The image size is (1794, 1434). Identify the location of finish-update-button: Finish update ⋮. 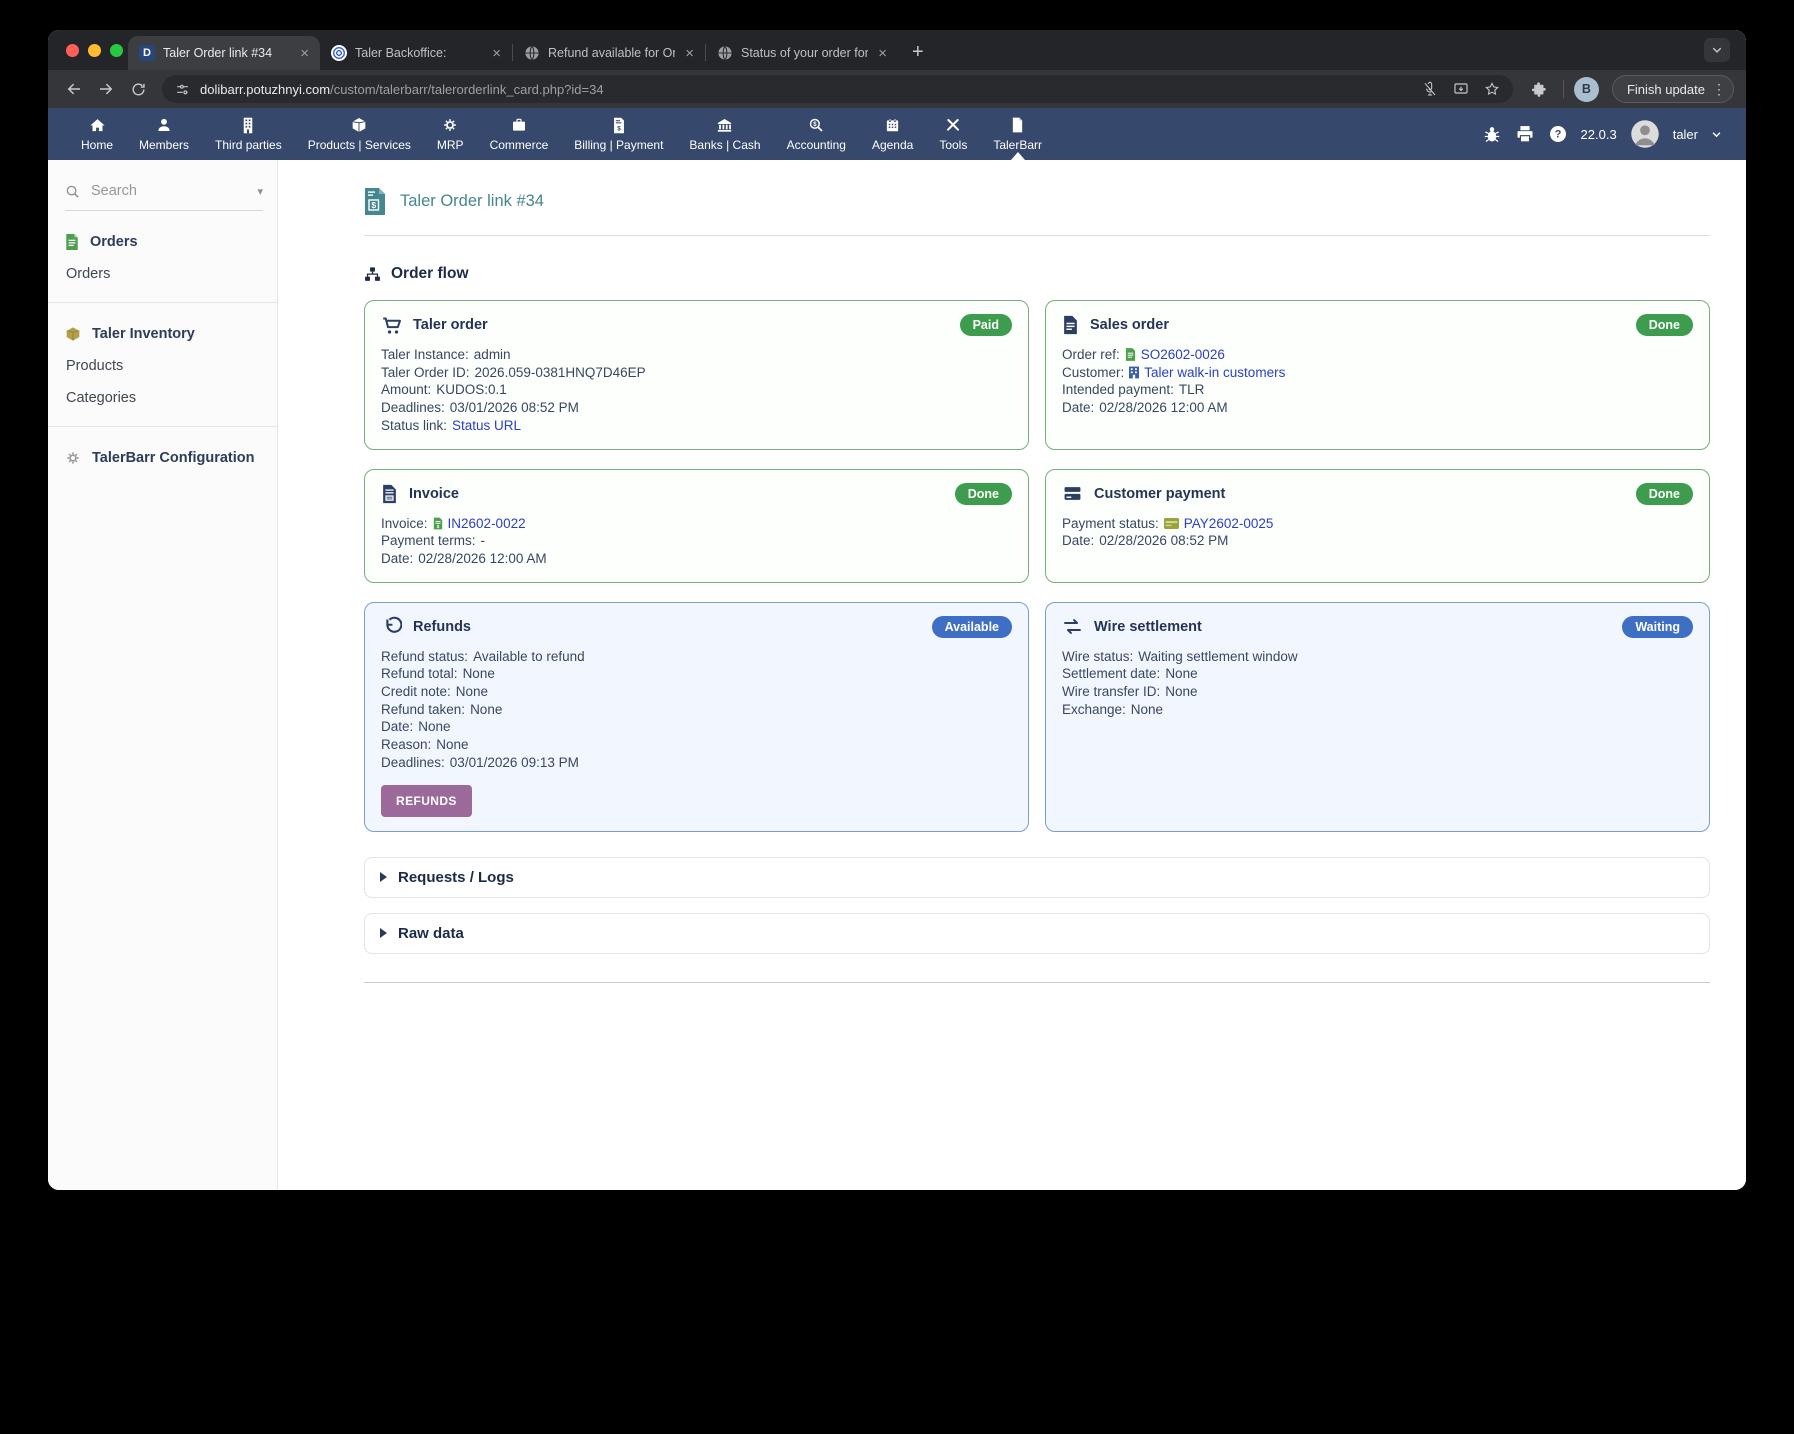
(1672, 89).